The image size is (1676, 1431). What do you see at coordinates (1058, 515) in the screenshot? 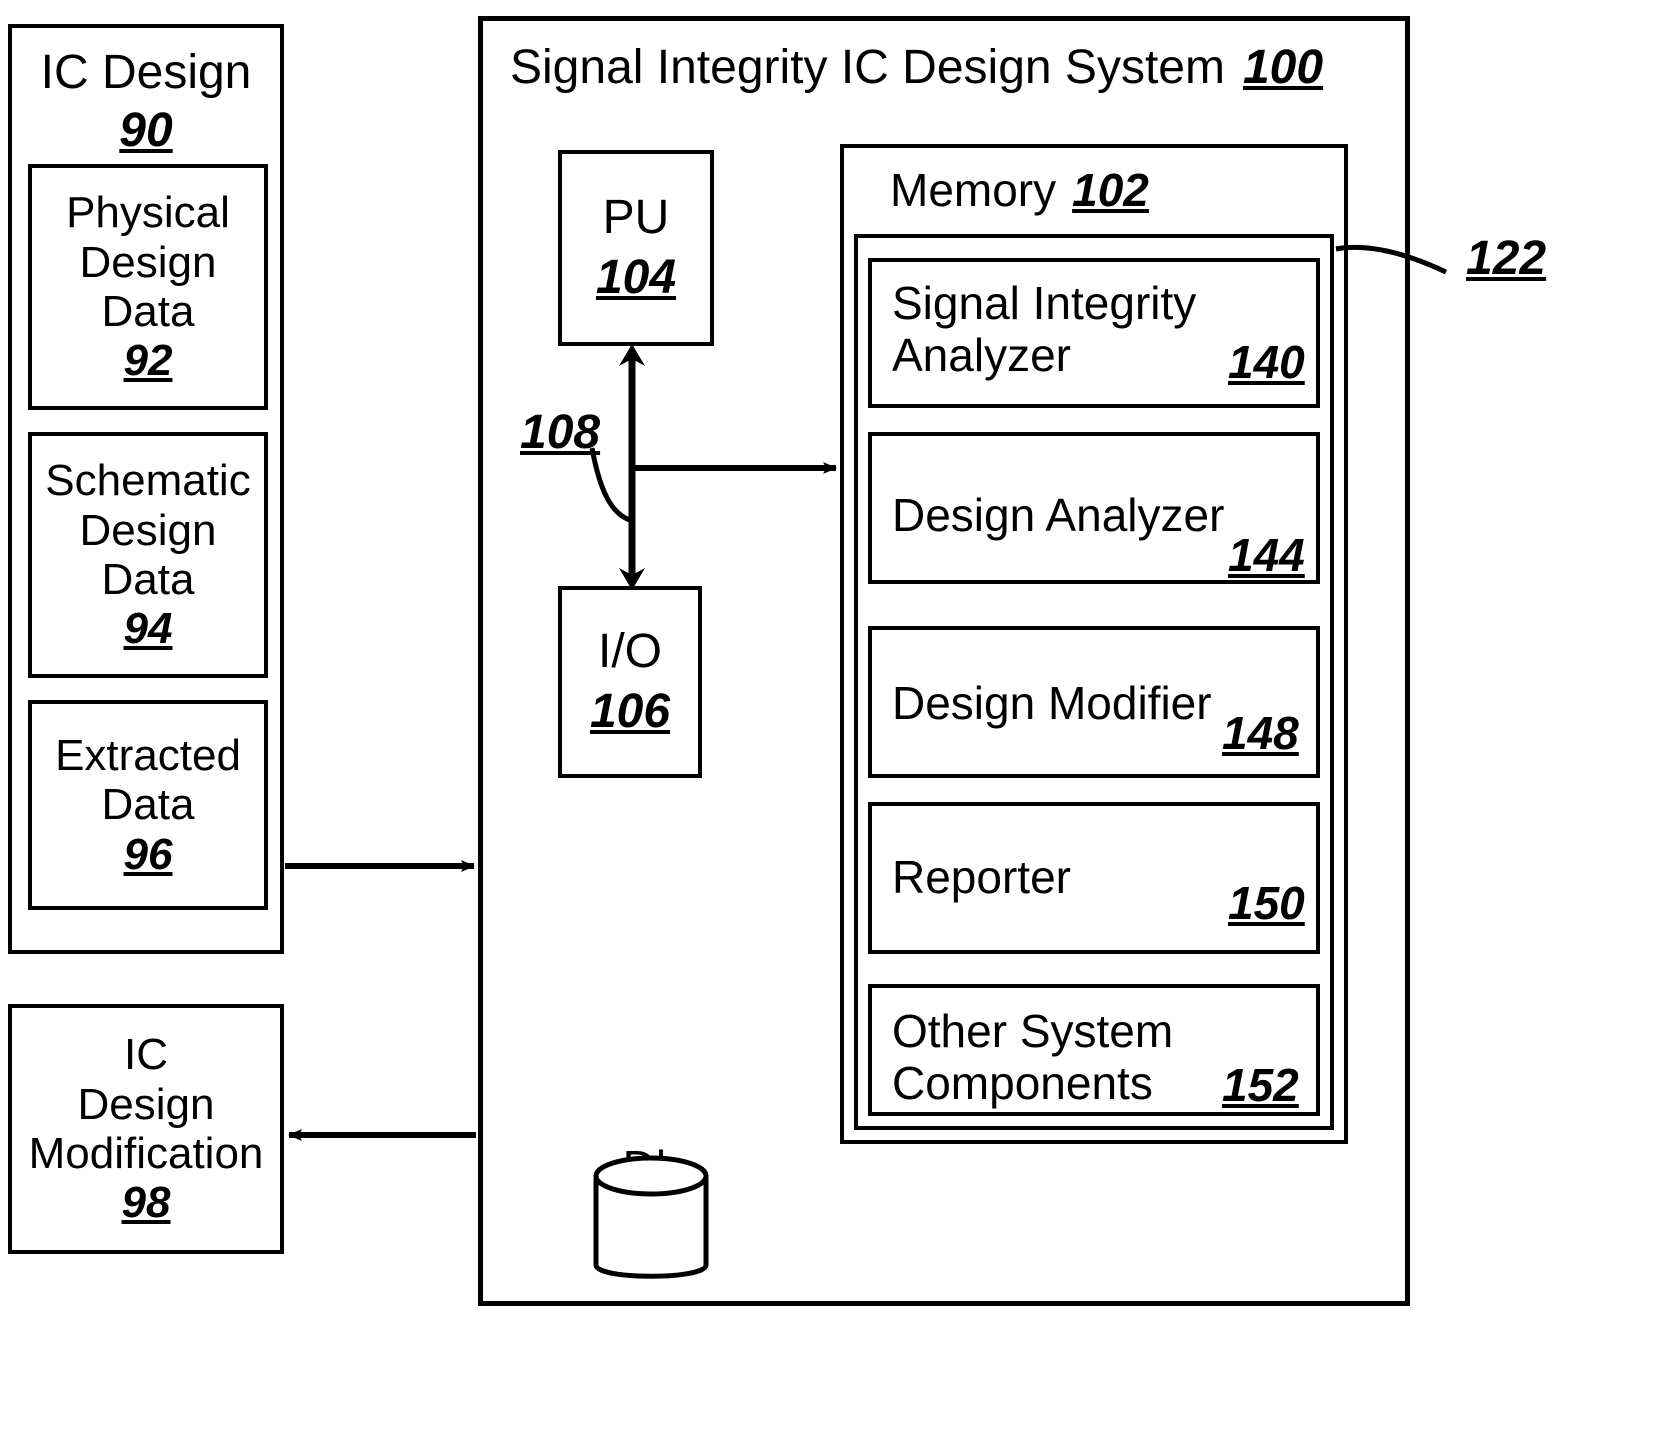
I see `design-analyzer-label: Design Analyzer` at bounding box center [1058, 515].